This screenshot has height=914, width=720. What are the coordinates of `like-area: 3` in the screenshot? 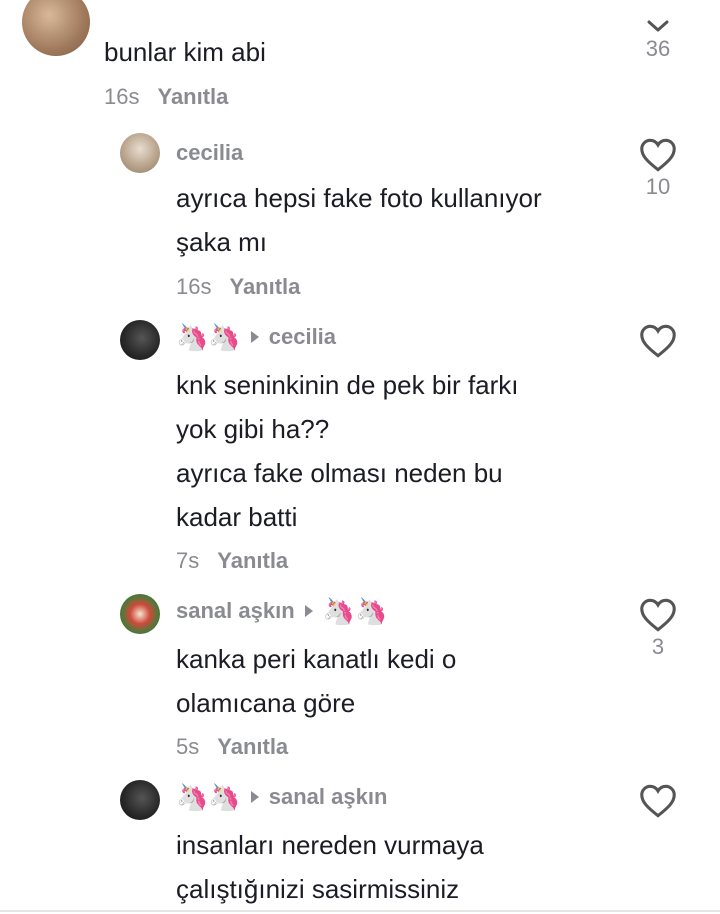 It's located at (658, 629).